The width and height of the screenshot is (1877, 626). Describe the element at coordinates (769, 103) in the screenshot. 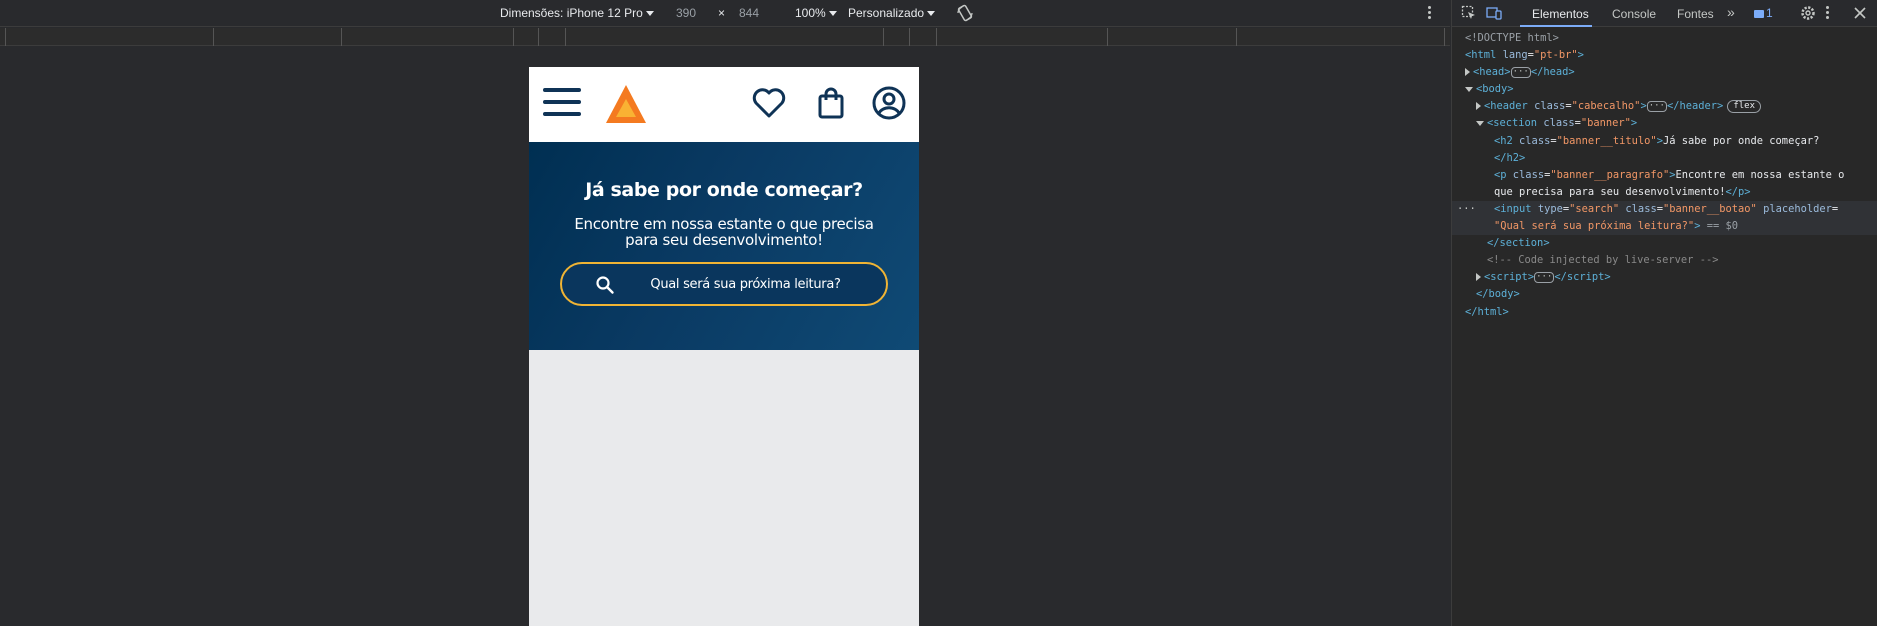

I see `heart-icon` at that location.